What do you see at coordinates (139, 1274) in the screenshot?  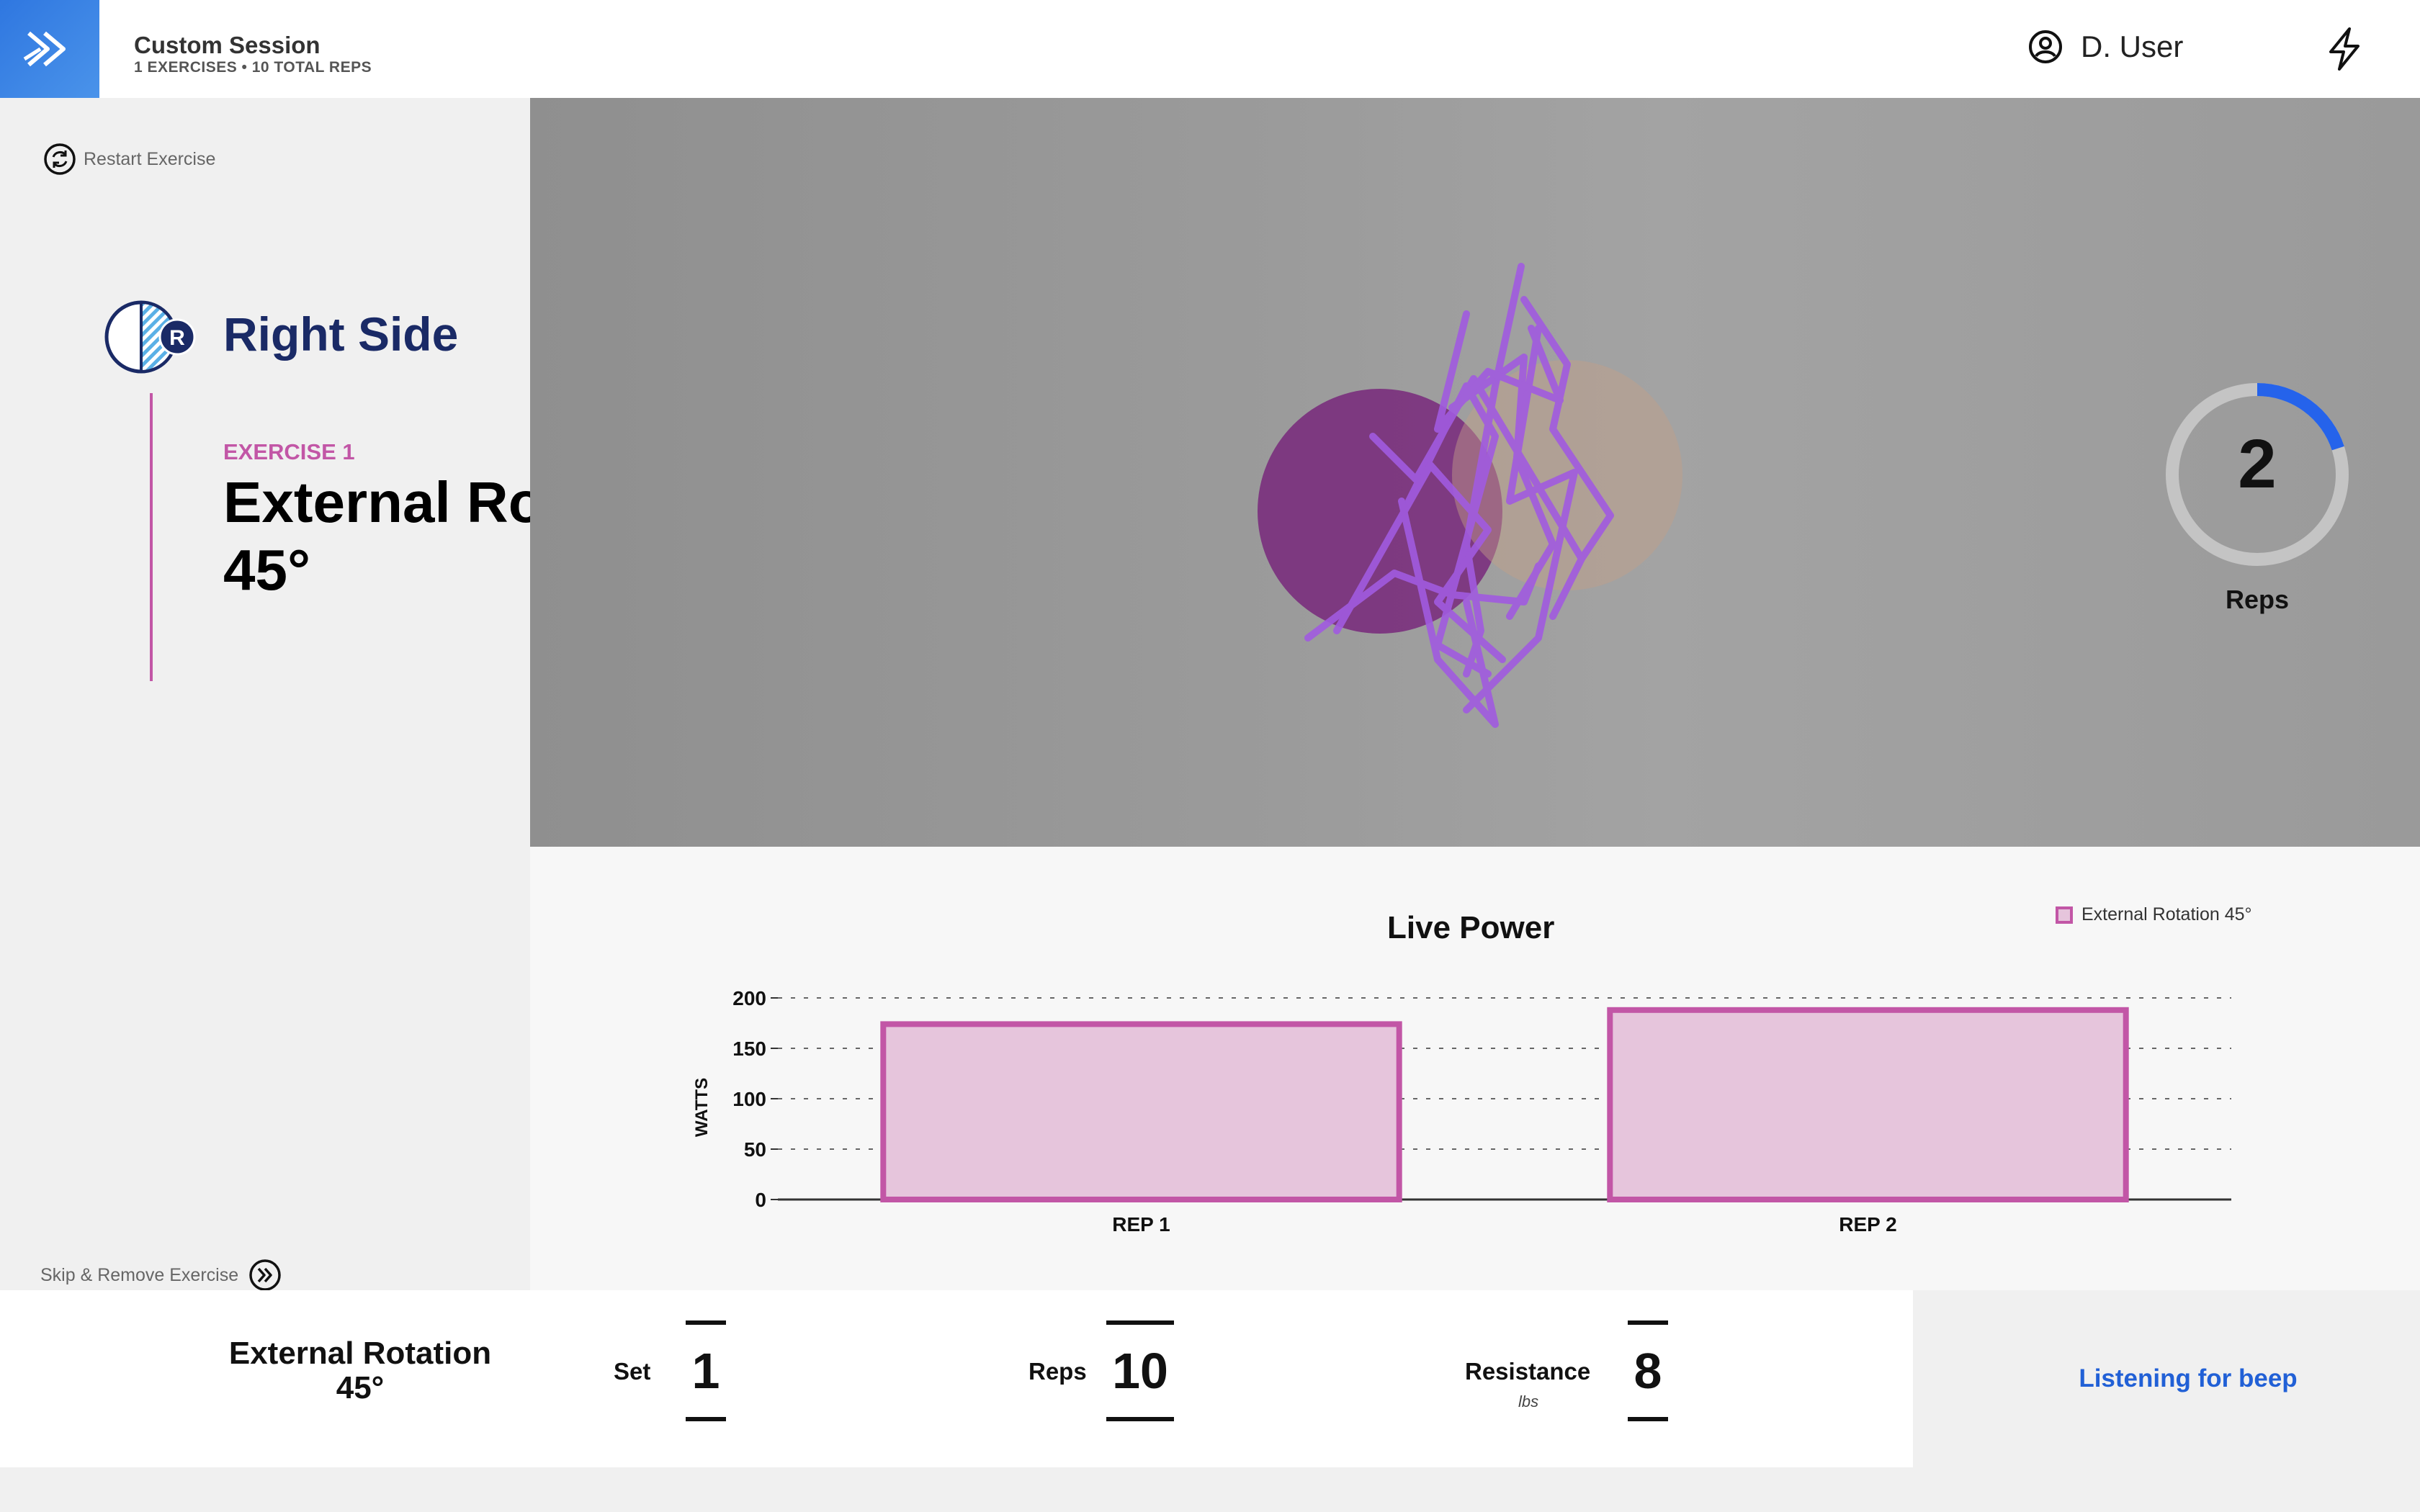 I see `skip-label: Skip & Remove Exercise` at bounding box center [139, 1274].